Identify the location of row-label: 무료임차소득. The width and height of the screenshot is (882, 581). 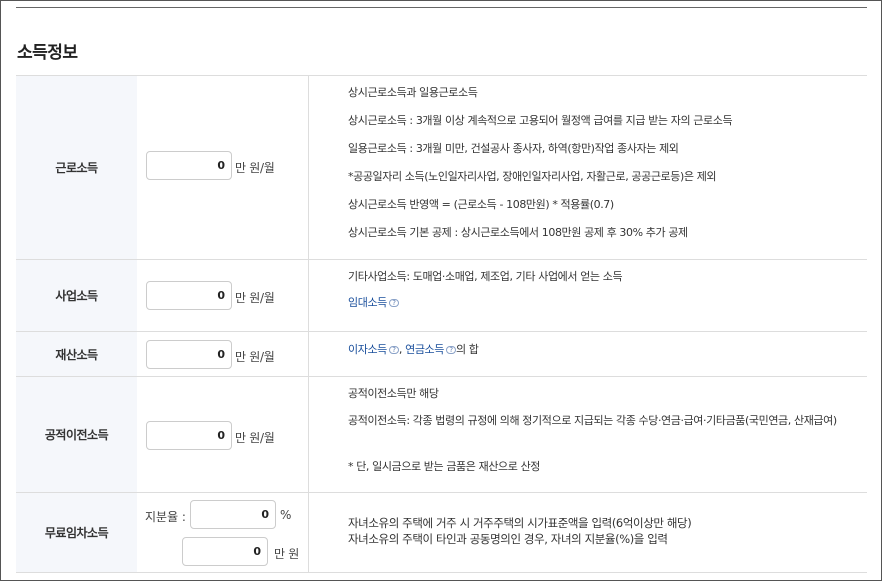
(76, 532).